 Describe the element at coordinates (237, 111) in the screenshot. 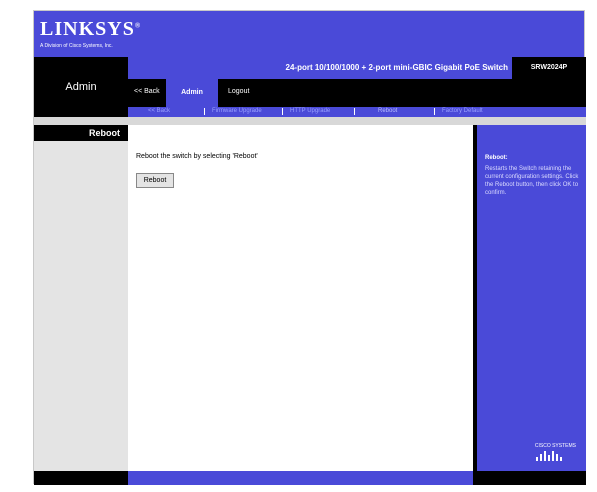

I see `subnav-firmware-upgrade-link: Firmware Upgrade` at that location.